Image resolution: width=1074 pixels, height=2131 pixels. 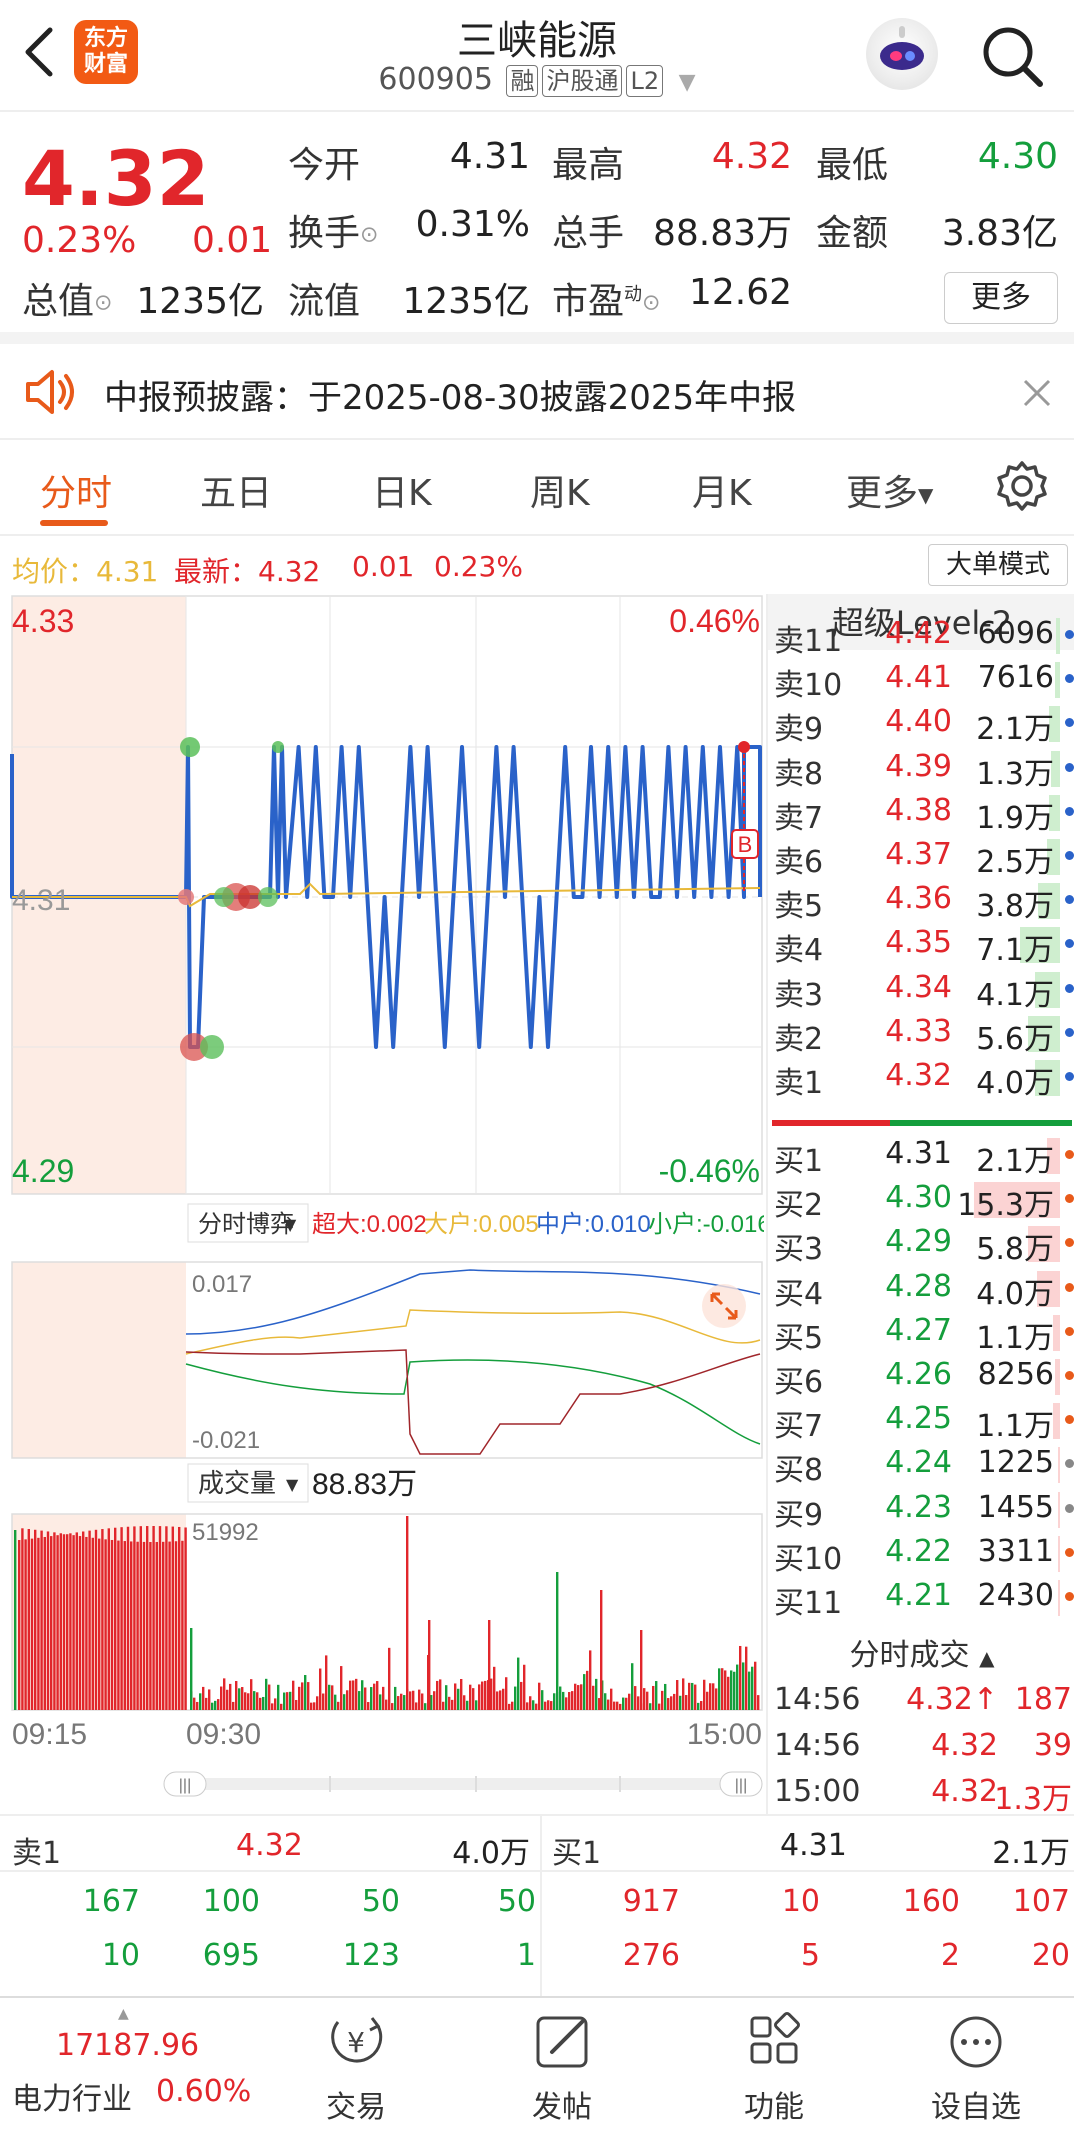 What do you see at coordinates (921, 944) in the screenshot?
I see `ask-row: 卖4 4.35 7.1万` at bounding box center [921, 944].